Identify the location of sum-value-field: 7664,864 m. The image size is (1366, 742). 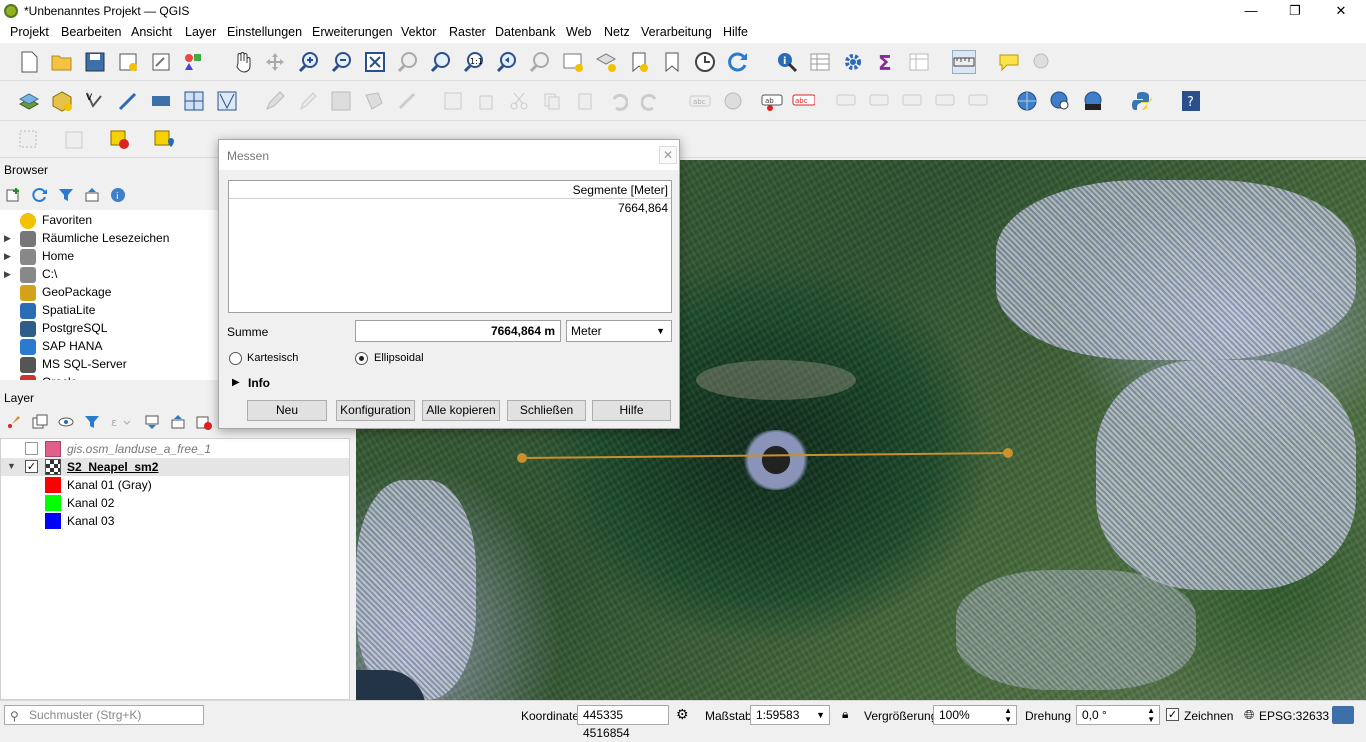
(458, 331).